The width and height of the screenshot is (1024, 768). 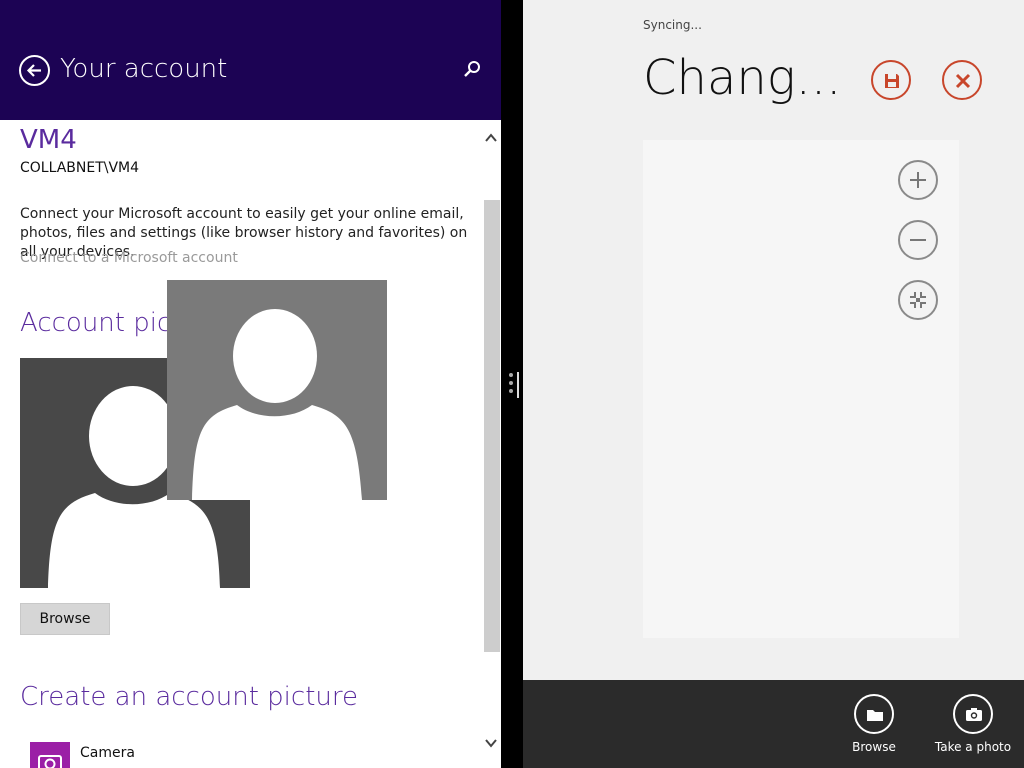 I want to click on appbar-browse-button: Browse, so click(x=874, y=724).